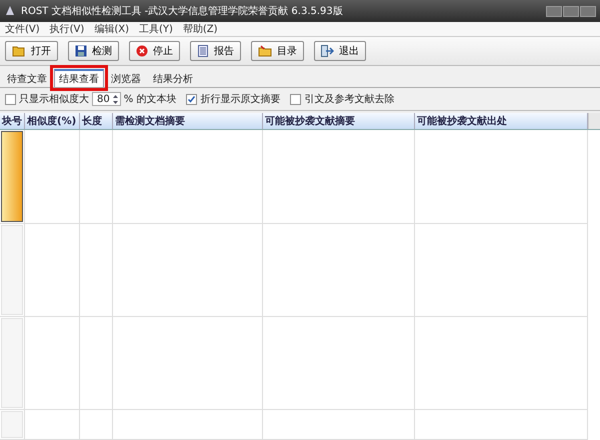  I want to click on column-header: 需检测文档摘要, so click(188, 121).